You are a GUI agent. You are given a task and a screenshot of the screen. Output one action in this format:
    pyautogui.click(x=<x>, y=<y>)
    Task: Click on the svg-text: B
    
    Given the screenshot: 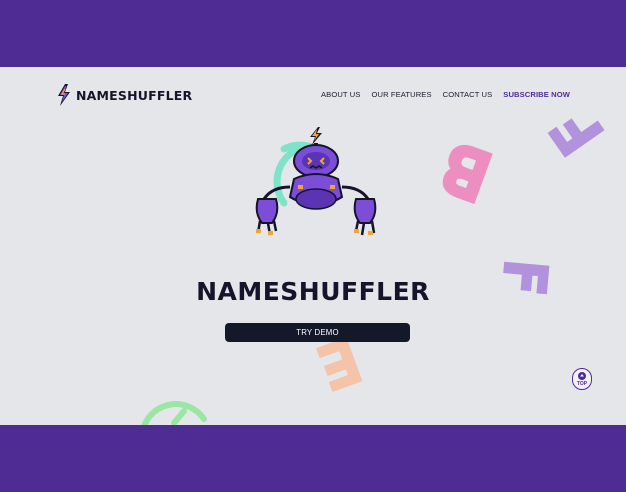 What is the action you would take?
    pyautogui.click(x=466, y=171)
    